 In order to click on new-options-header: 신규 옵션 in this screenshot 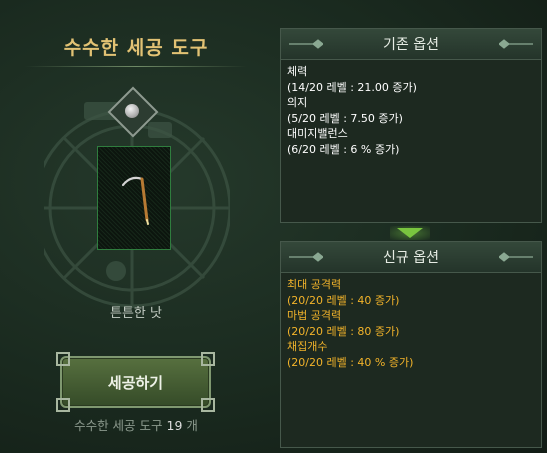, I will do `click(411, 257)`.